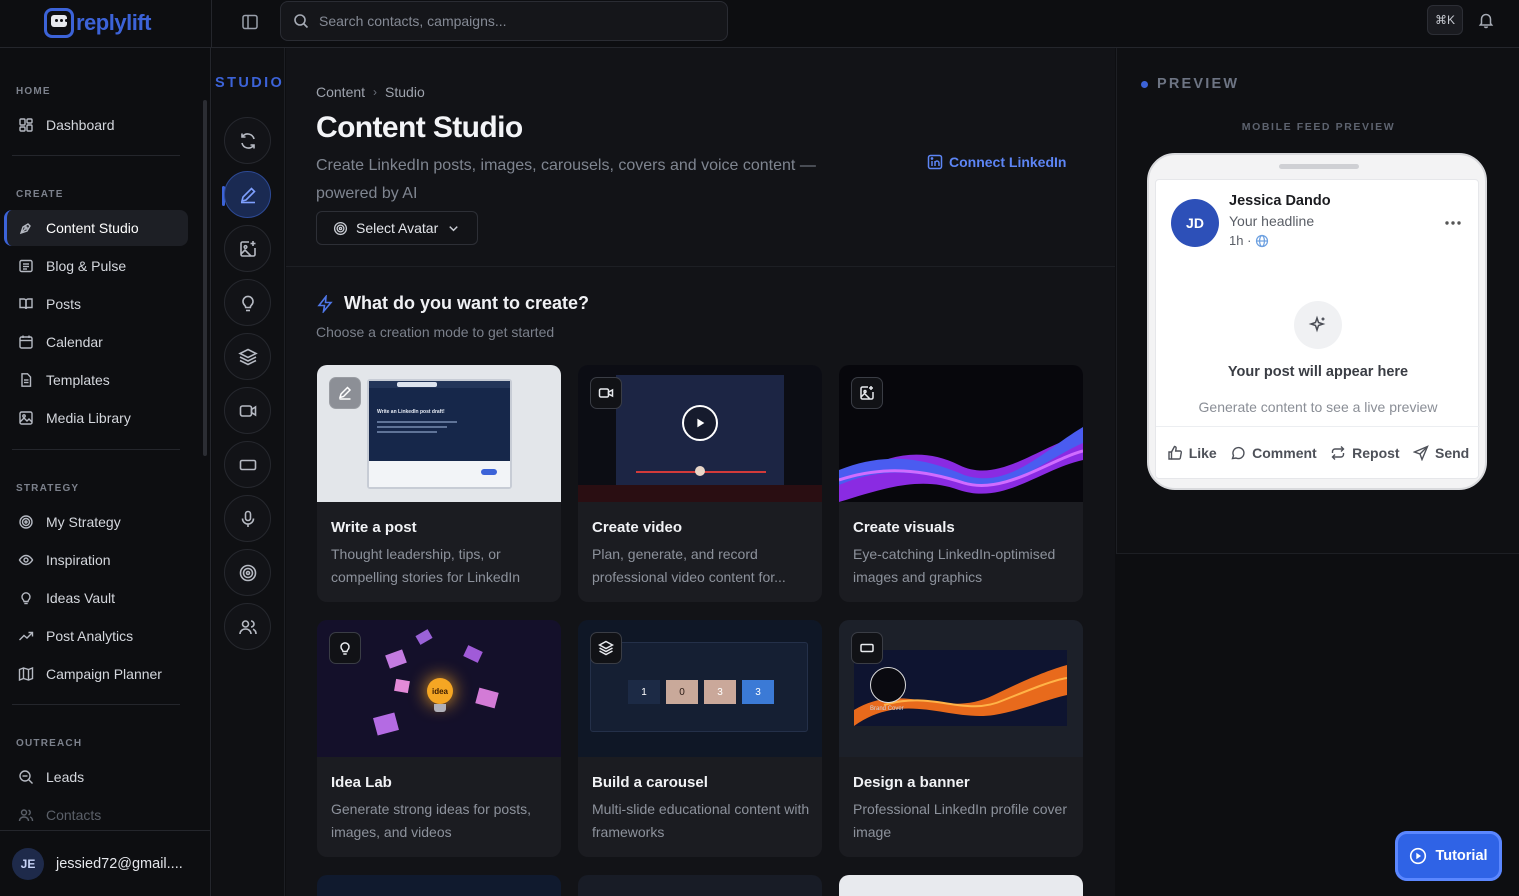 Image resolution: width=1519 pixels, height=896 pixels. I want to click on sidebar-item-label: Media Library, so click(88, 418).